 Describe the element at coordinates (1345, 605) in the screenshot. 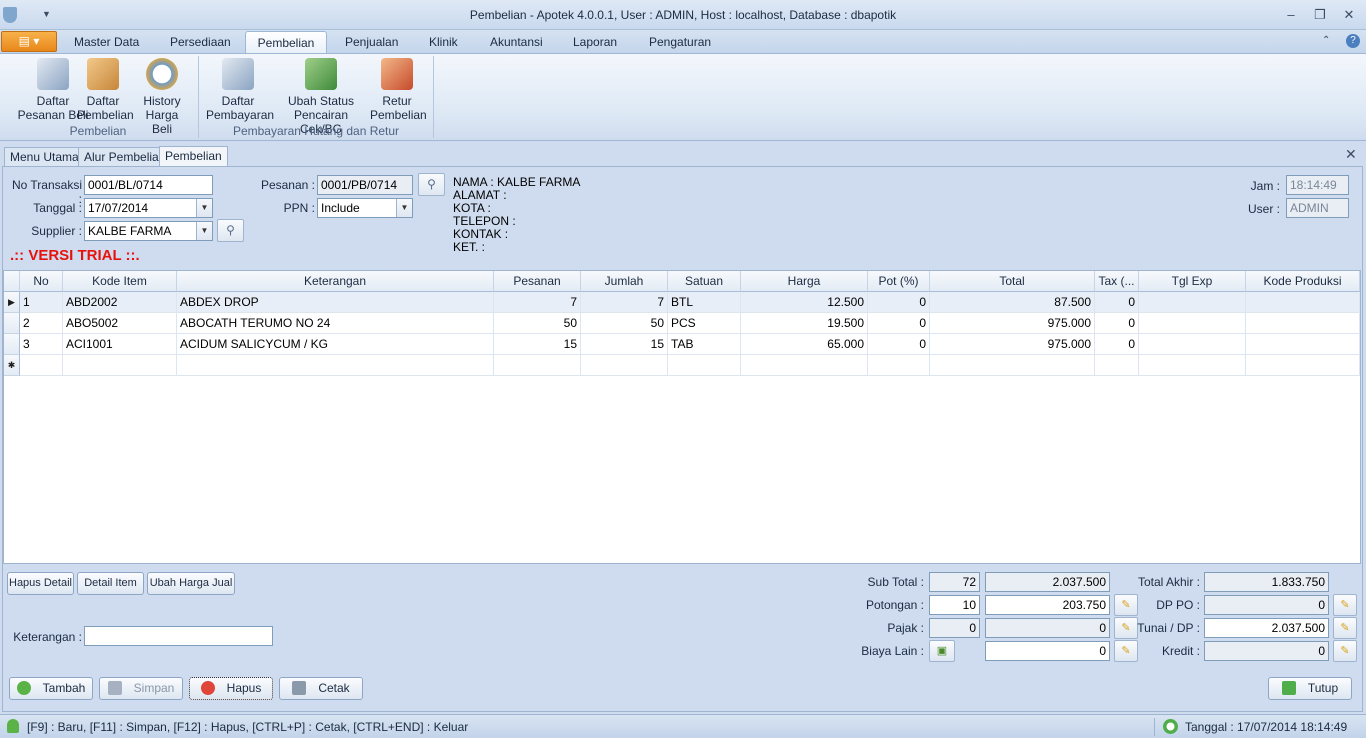

I see `dp-po-edit-button: ✎` at that location.